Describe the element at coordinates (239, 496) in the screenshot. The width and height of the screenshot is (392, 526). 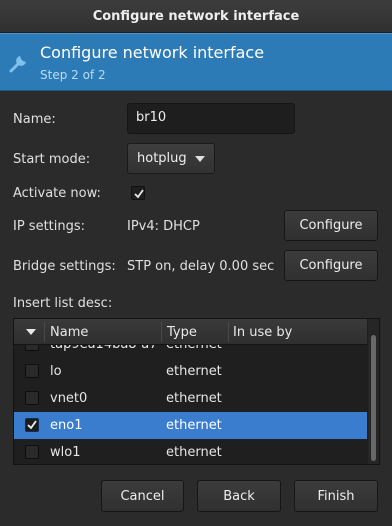
I see `back-button: Back` at that location.